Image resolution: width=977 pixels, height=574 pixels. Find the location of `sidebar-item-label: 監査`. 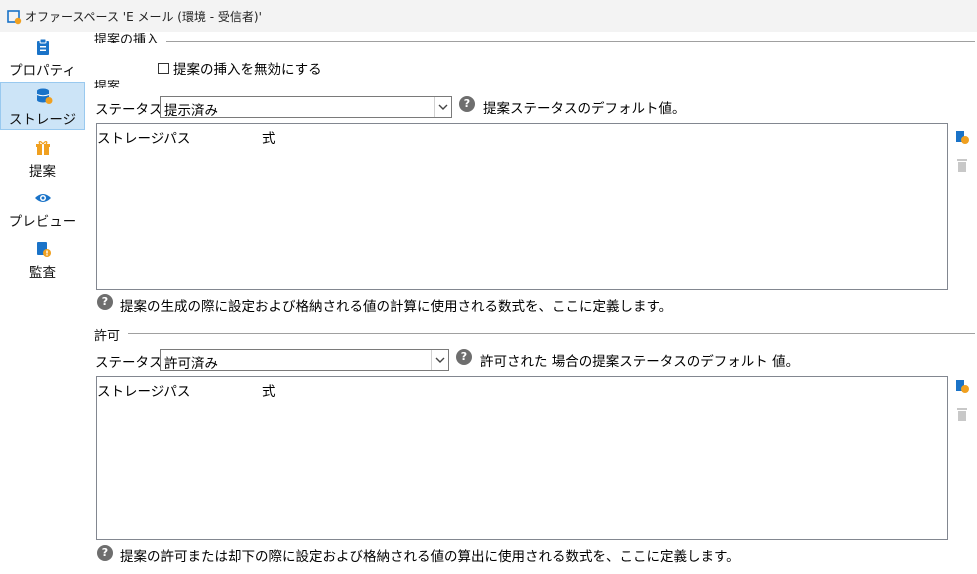

sidebar-item-label: 監査 is located at coordinates (42, 273).